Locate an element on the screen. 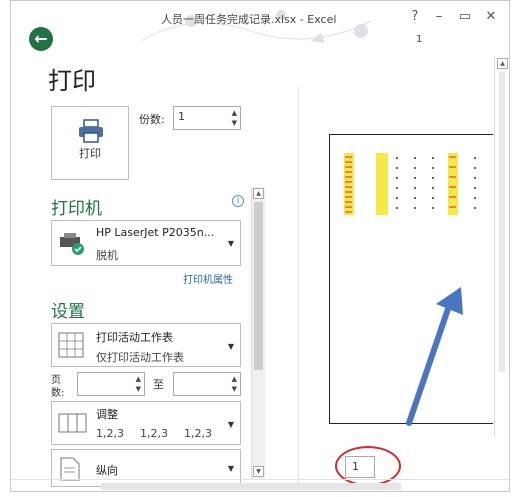 This screenshot has height=497, width=516. scrollbar-thumb is located at coordinates (502, 222).